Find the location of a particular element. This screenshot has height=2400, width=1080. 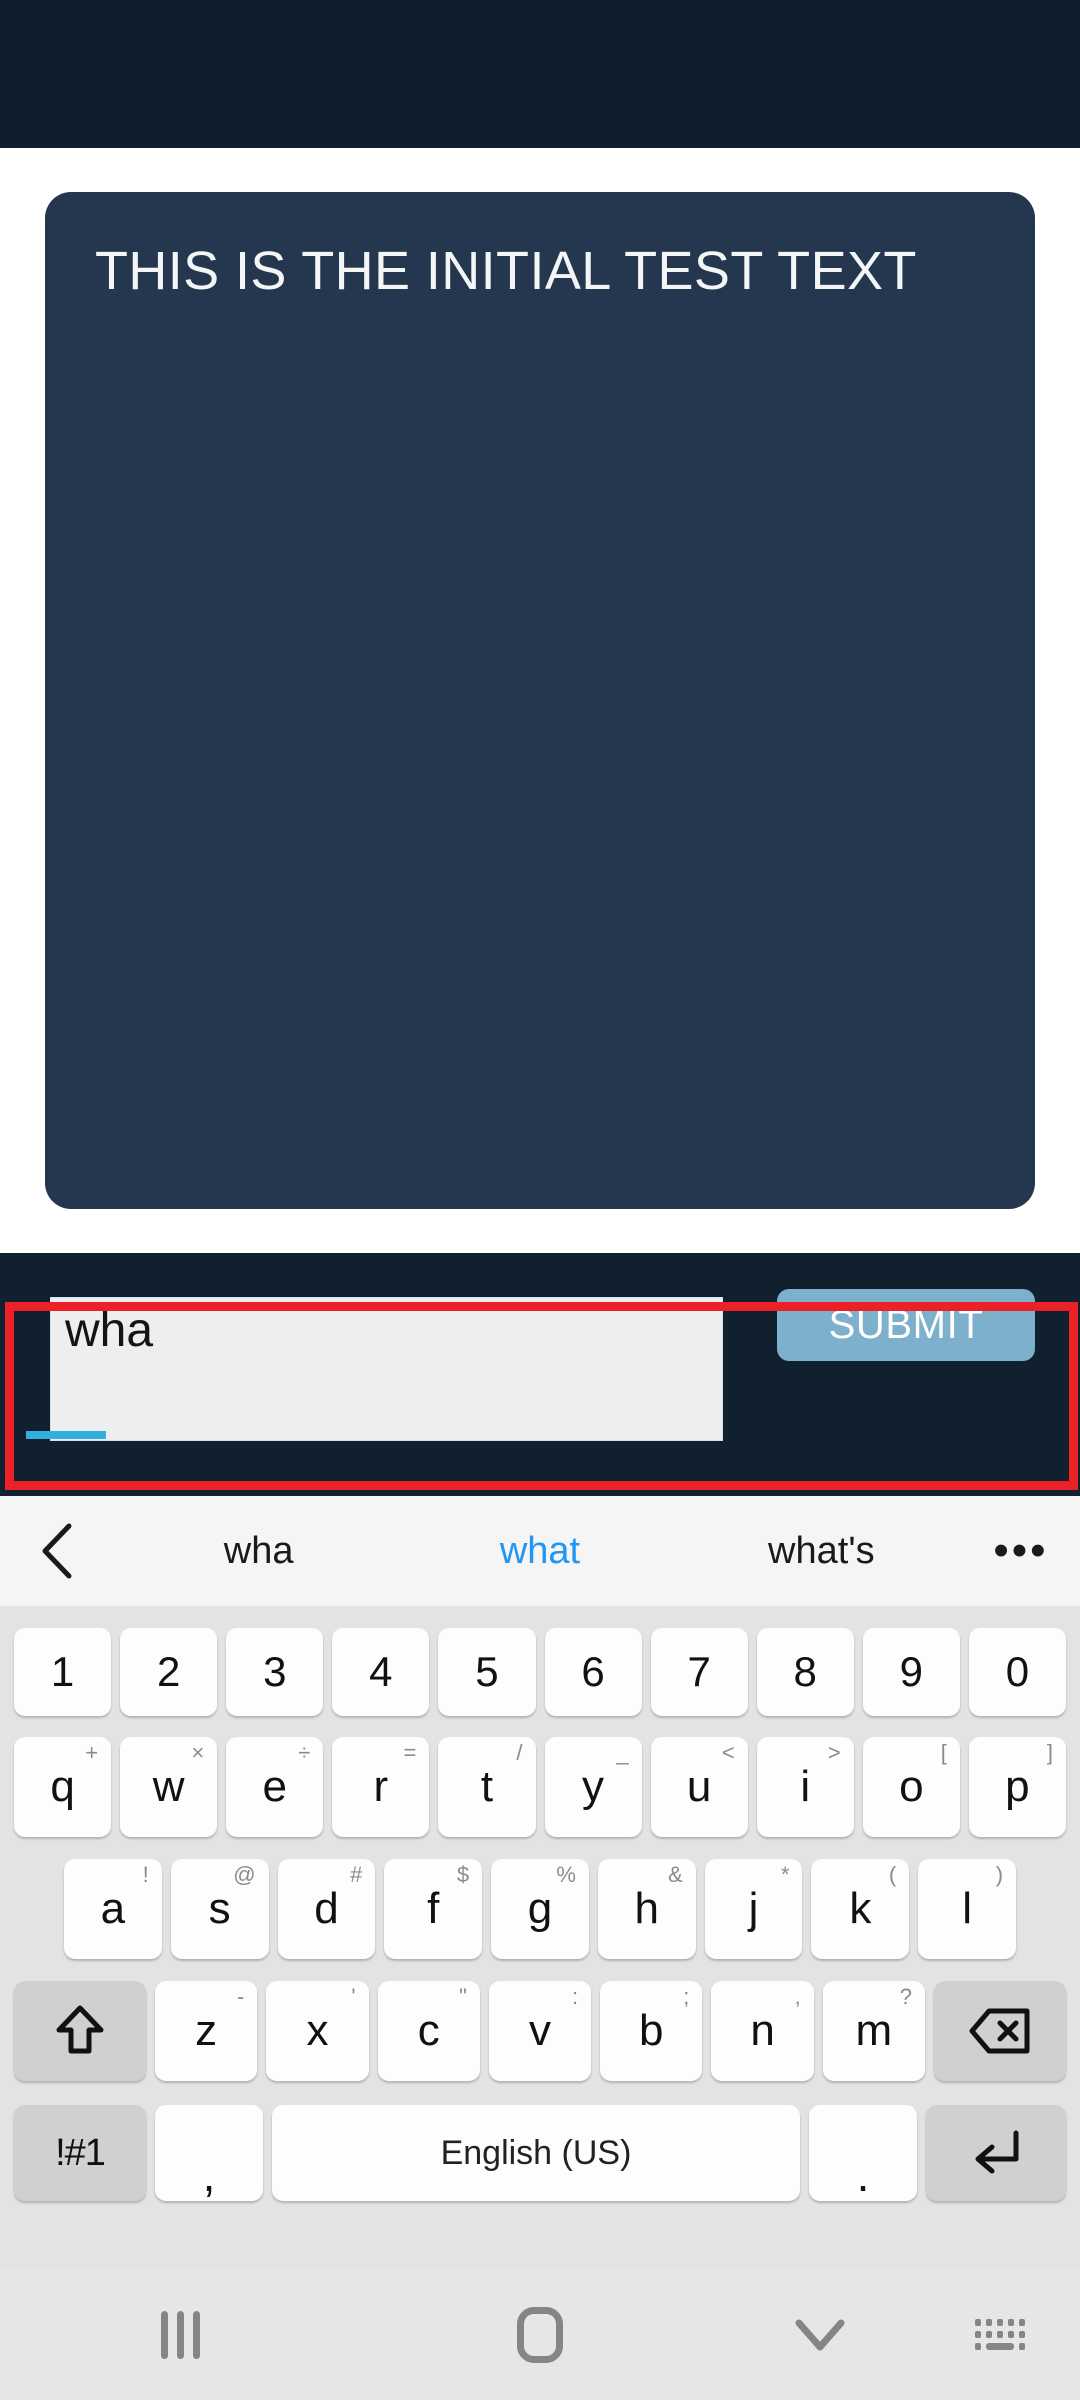

key-n-label: n is located at coordinates (762, 2030).